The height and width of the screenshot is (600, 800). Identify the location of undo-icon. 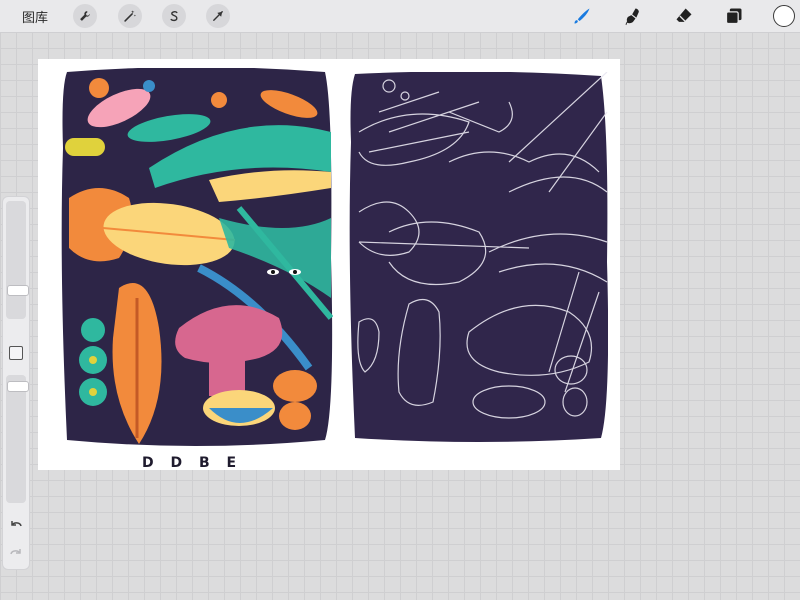
(16, 525).